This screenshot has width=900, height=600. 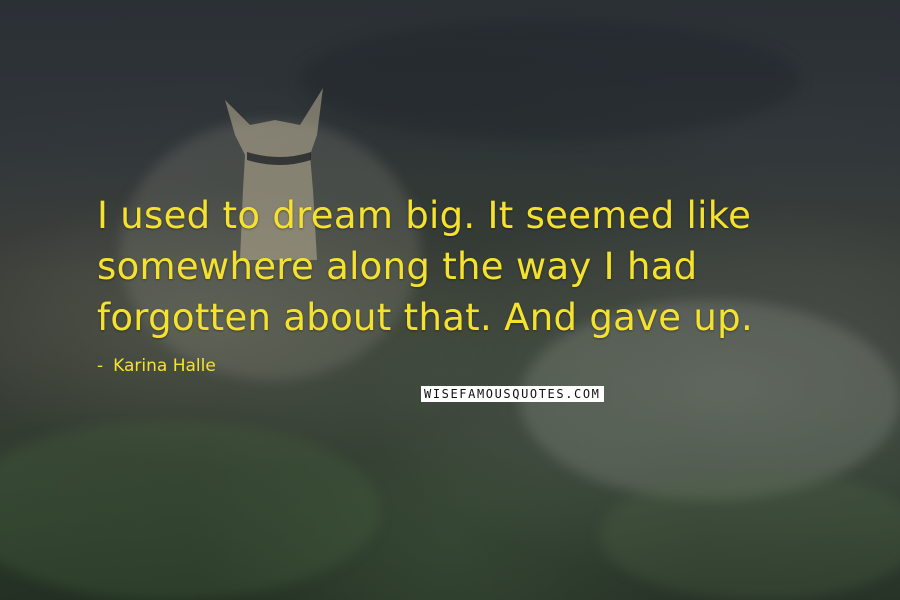 I want to click on quote-line: somewhere along the way I had, so click(x=397, y=266).